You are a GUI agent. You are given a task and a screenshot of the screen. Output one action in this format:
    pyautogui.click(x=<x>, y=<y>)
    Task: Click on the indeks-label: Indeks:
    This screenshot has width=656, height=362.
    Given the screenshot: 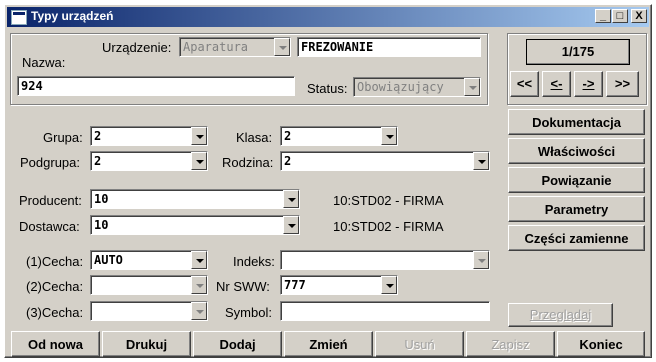 What is the action you would take?
    pyautogui.click(x=254, y=261)
    